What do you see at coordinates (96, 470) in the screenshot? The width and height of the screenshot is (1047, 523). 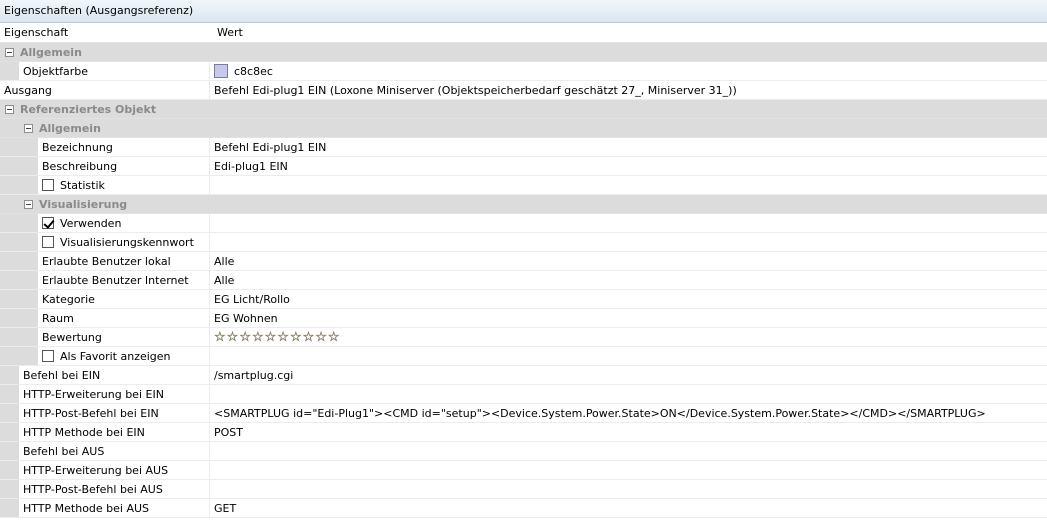 I see `property-label: HTTP-Erweiterung bei AUS` at bounding box center [96, 470].